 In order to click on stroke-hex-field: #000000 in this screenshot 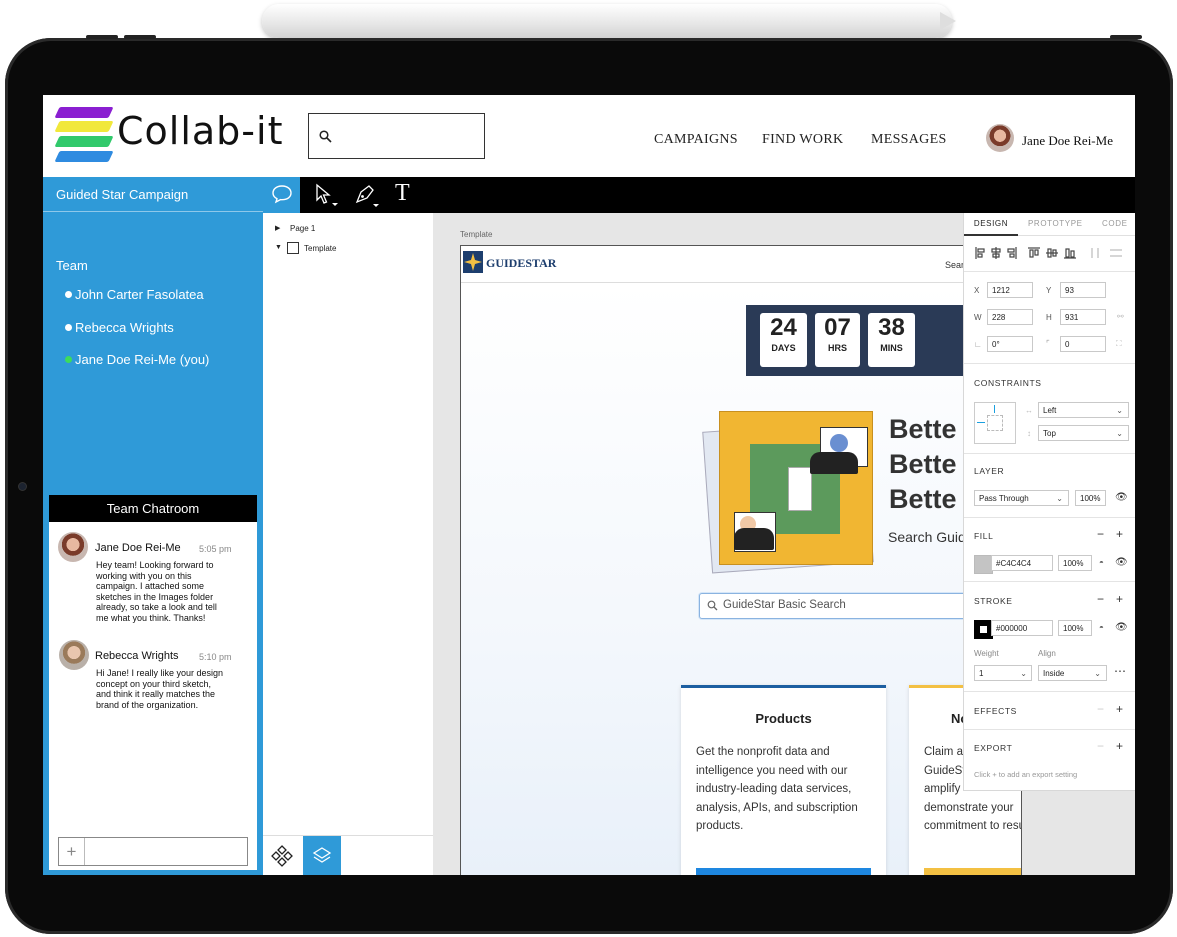, I will do `click(1022, 628)`.